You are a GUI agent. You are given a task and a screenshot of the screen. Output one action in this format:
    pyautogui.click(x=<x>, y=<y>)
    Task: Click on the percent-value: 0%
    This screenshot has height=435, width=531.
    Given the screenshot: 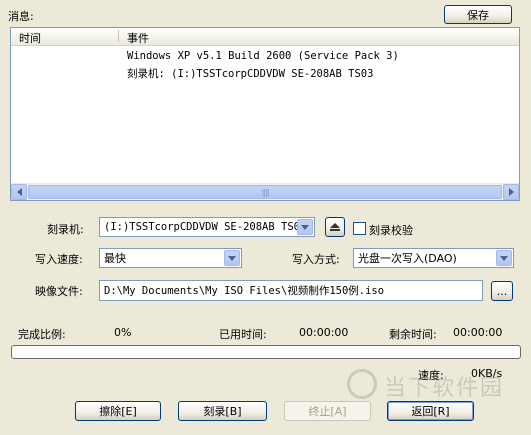 What is the action you would take?
    pyautogui.click(x=123, y=332)
    